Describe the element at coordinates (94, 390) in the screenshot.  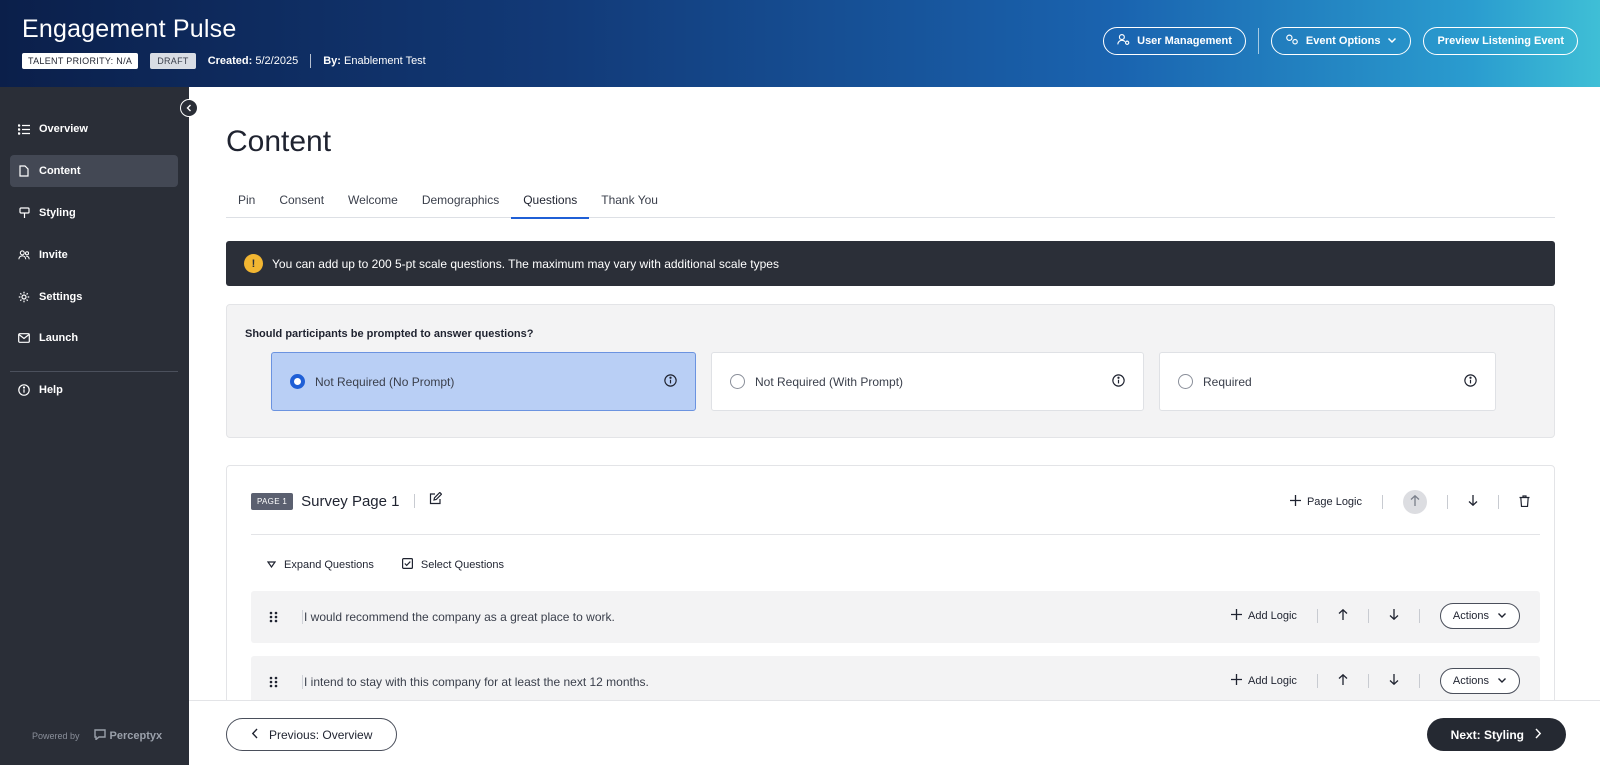
I see `sidebar-item-help: Help` at that location.